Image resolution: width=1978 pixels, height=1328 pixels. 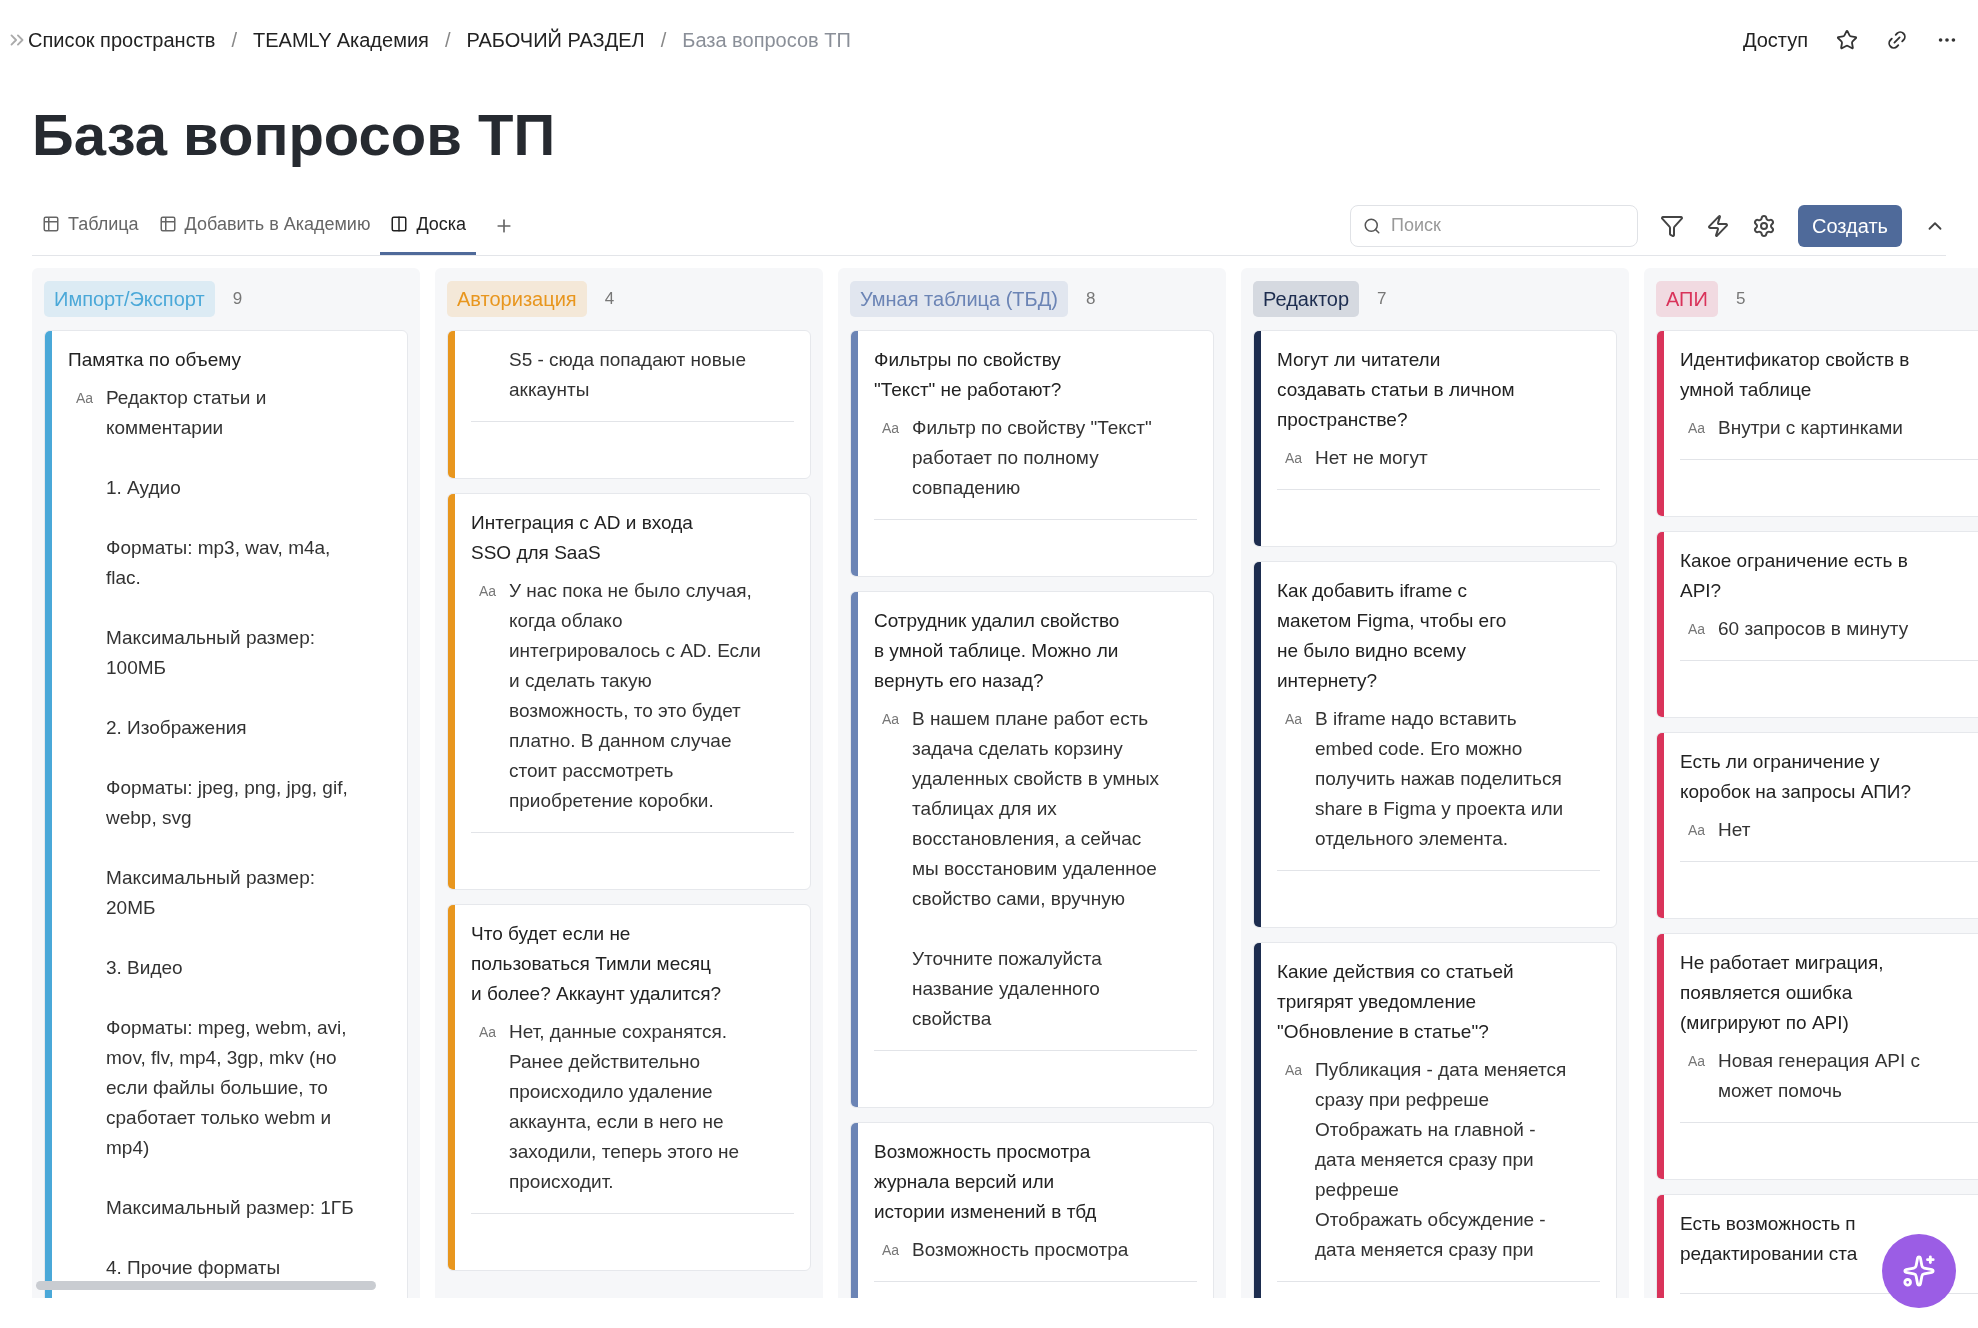 I want to click on create-button: Создать, so click(x=1850, y=225).